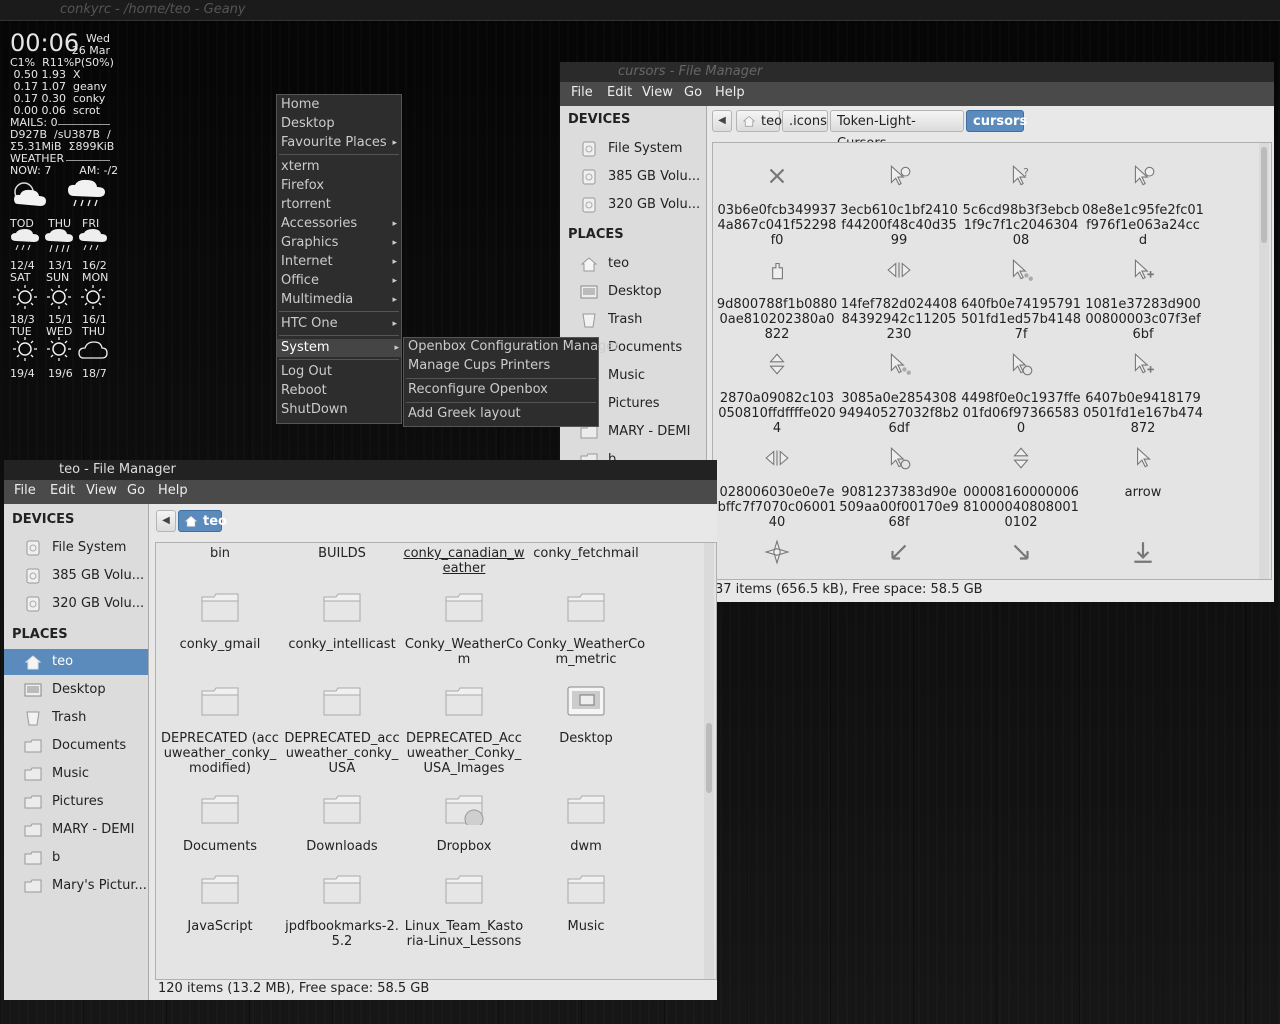  I want to click on cursor-file-item: 9d800788f1b08800ae810202380a0822, so click(777, 319).